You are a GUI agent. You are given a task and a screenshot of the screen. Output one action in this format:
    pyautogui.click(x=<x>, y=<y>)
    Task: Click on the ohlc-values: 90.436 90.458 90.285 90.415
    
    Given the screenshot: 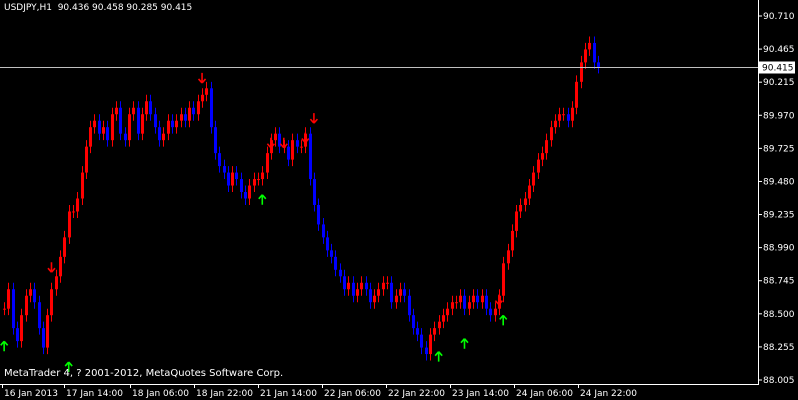 What is the action you would take?
    pyautogui.click(x=125, y=8)
    